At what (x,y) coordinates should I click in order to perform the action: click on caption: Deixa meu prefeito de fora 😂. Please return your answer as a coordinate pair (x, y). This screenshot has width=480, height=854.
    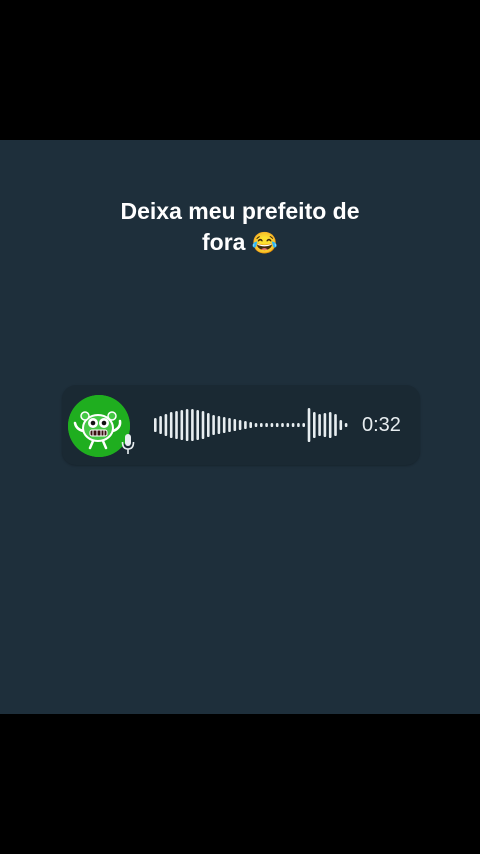
    Looking at the image, I should click on (240, 227).